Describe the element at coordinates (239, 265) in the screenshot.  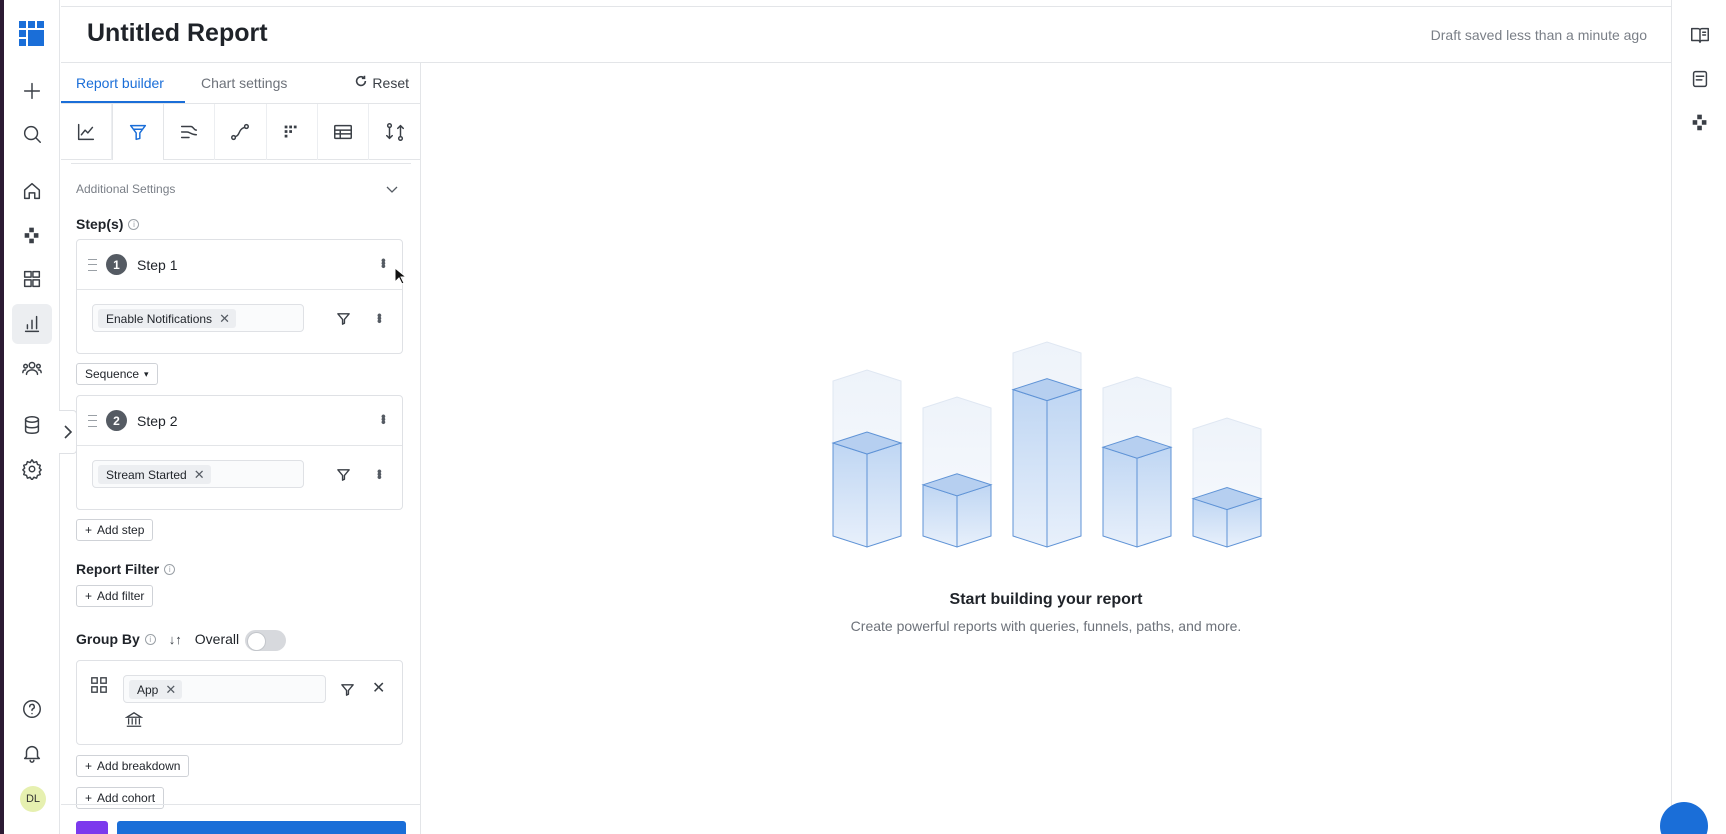
I see `step-header: 1 Step 1 •••` at that location.